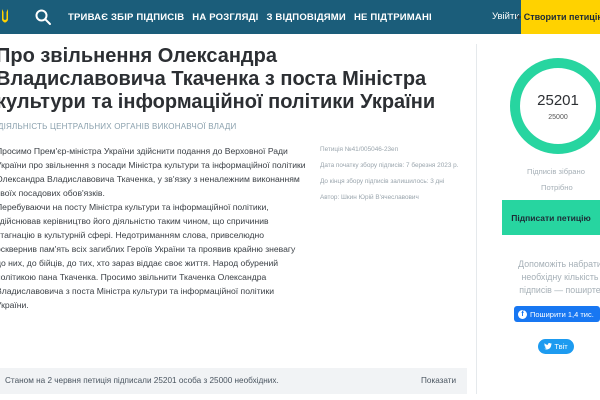 This screenshot has height=400, width=600. I want to click on facebook-icon: f, so click(522, 314).